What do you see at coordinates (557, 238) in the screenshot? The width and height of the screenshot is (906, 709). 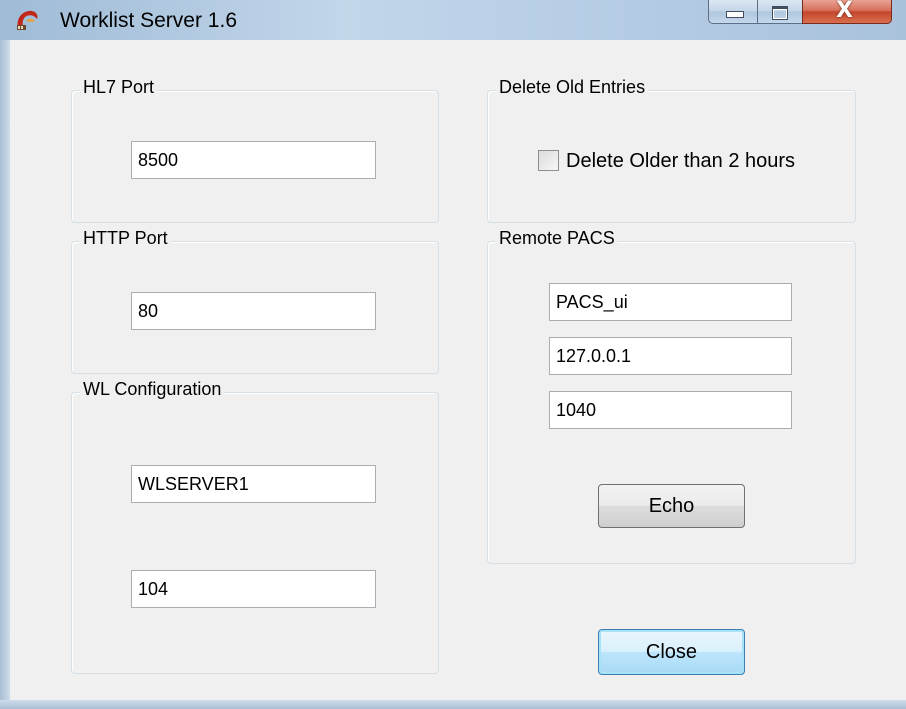 I see `remote-pacs-label: Remote PACS` at bounding box center [557, 238].